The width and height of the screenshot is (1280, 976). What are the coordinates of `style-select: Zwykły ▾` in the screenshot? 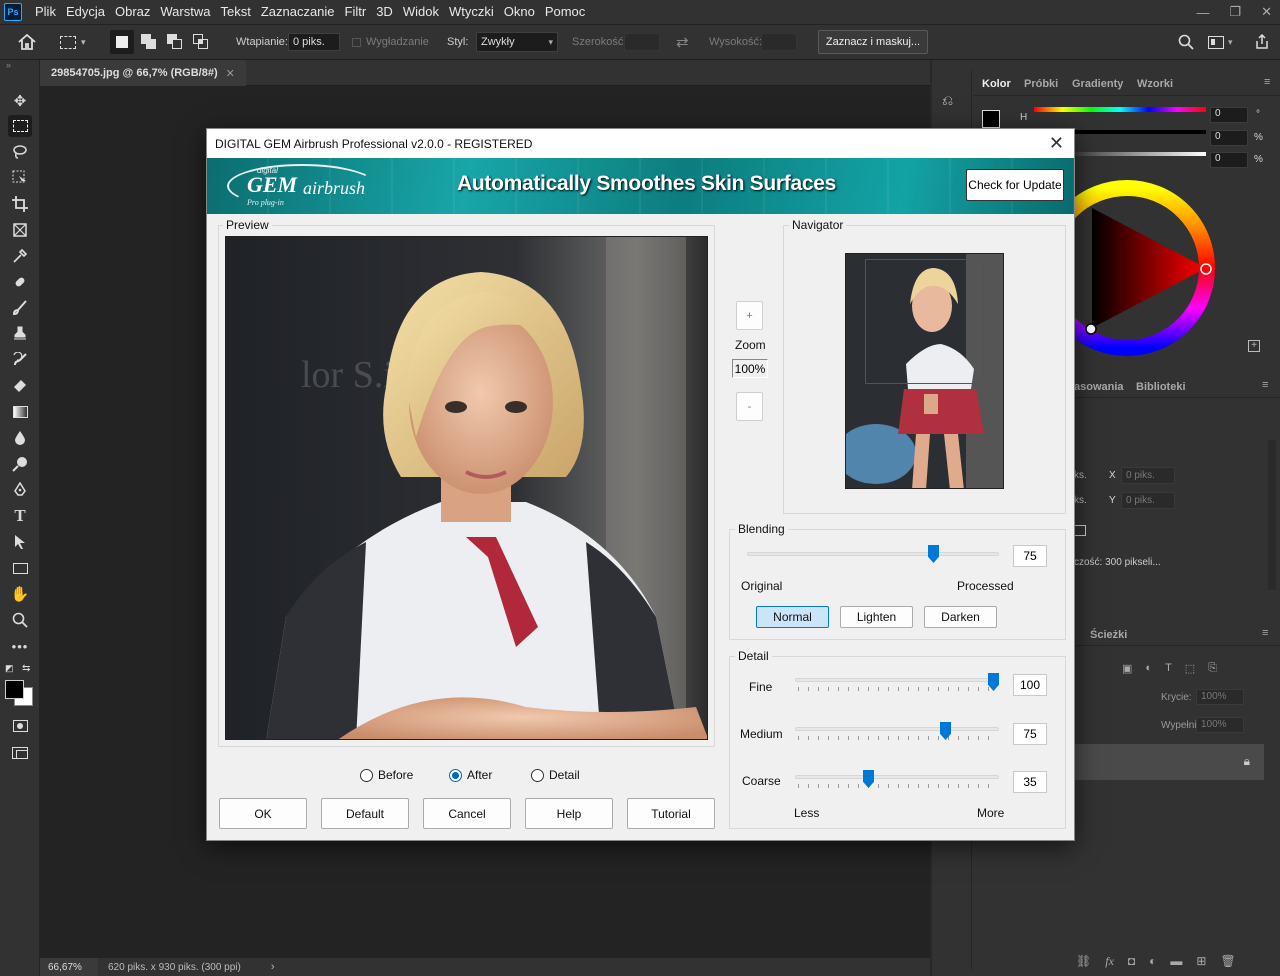 It's located at (517, 42).